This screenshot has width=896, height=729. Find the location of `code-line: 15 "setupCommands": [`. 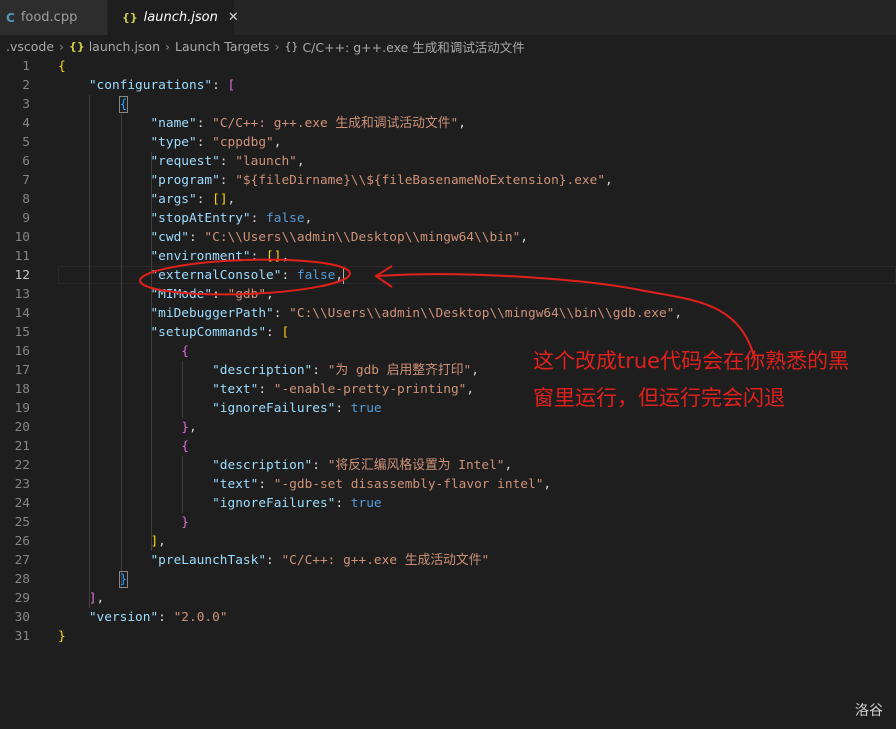

code-line: 15 "setupCommands": [ is located at coordinates (448, 332).